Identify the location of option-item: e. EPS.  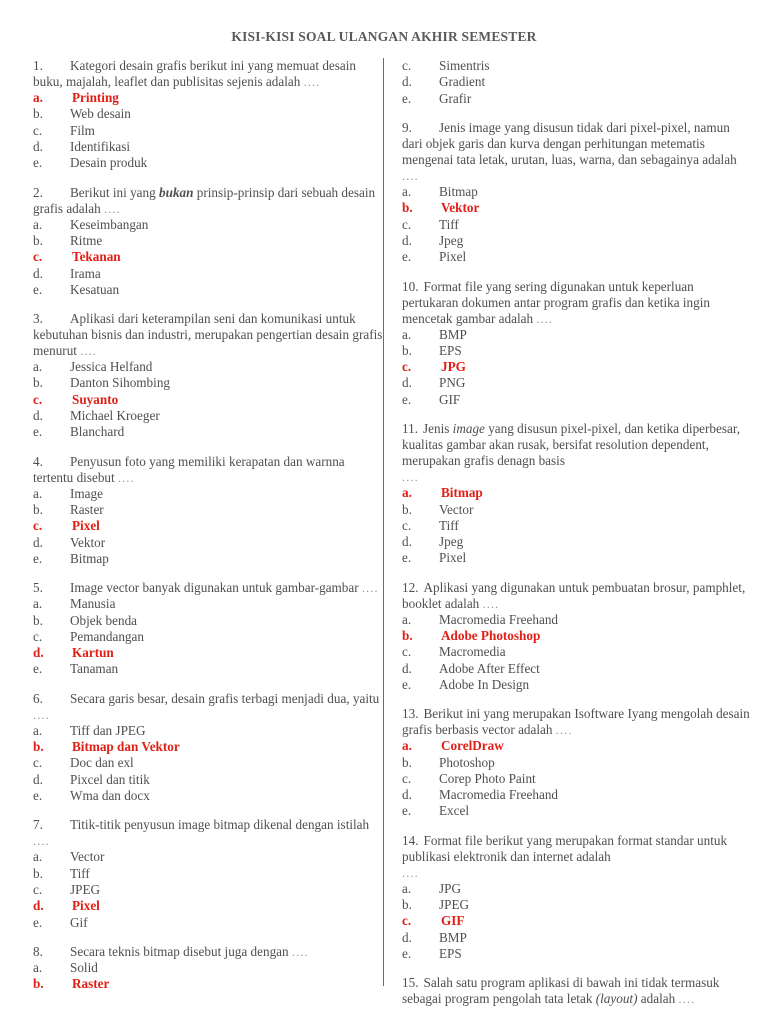
(577, 954).